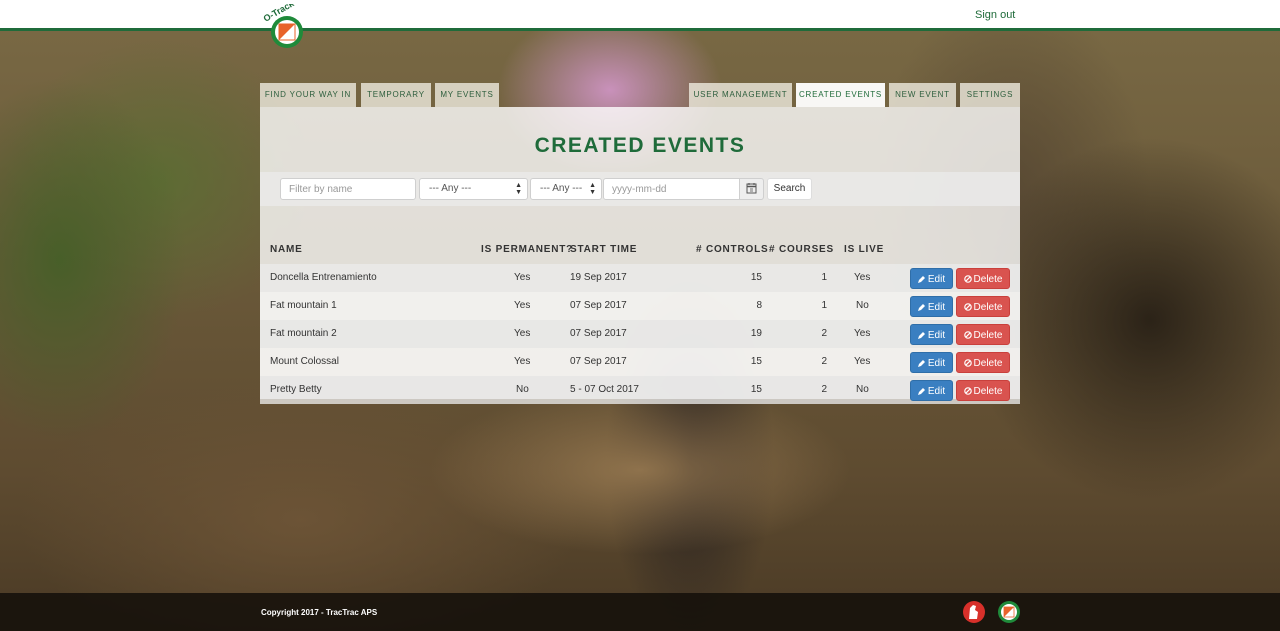 Image resolution: width=1280 pixels, height=631 pixels. I want to click on tab-created-events: Created events, so click(840, 95).